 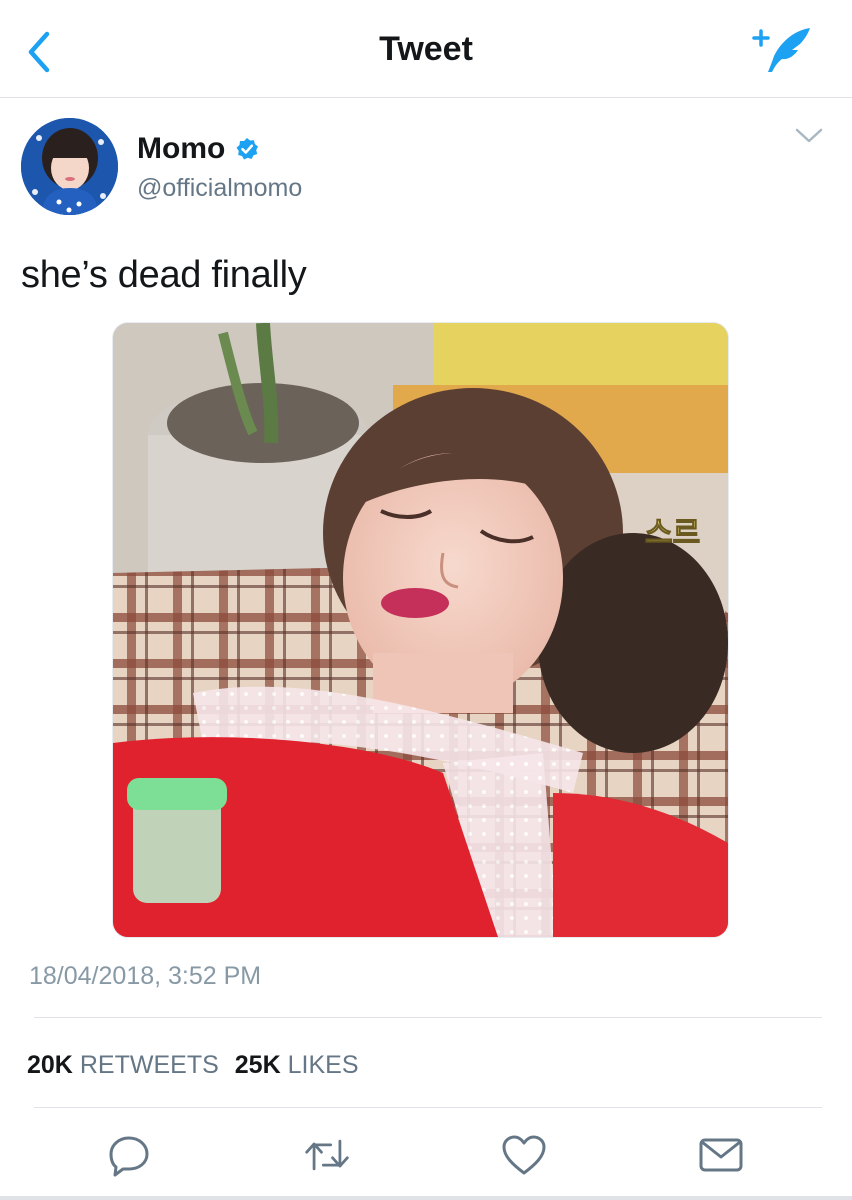 I want to click on likes-stat: 25K LIKES, so click(x=297, y=1065).